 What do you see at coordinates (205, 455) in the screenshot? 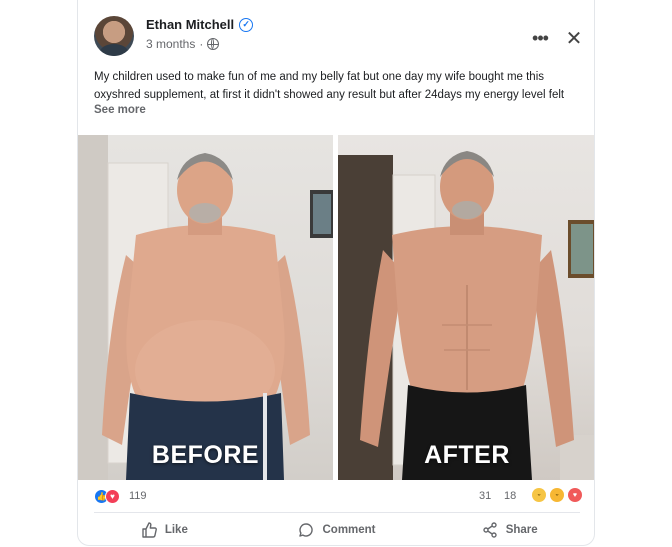
I see `before-label: BEFORE` at bounding box center [205, 455].